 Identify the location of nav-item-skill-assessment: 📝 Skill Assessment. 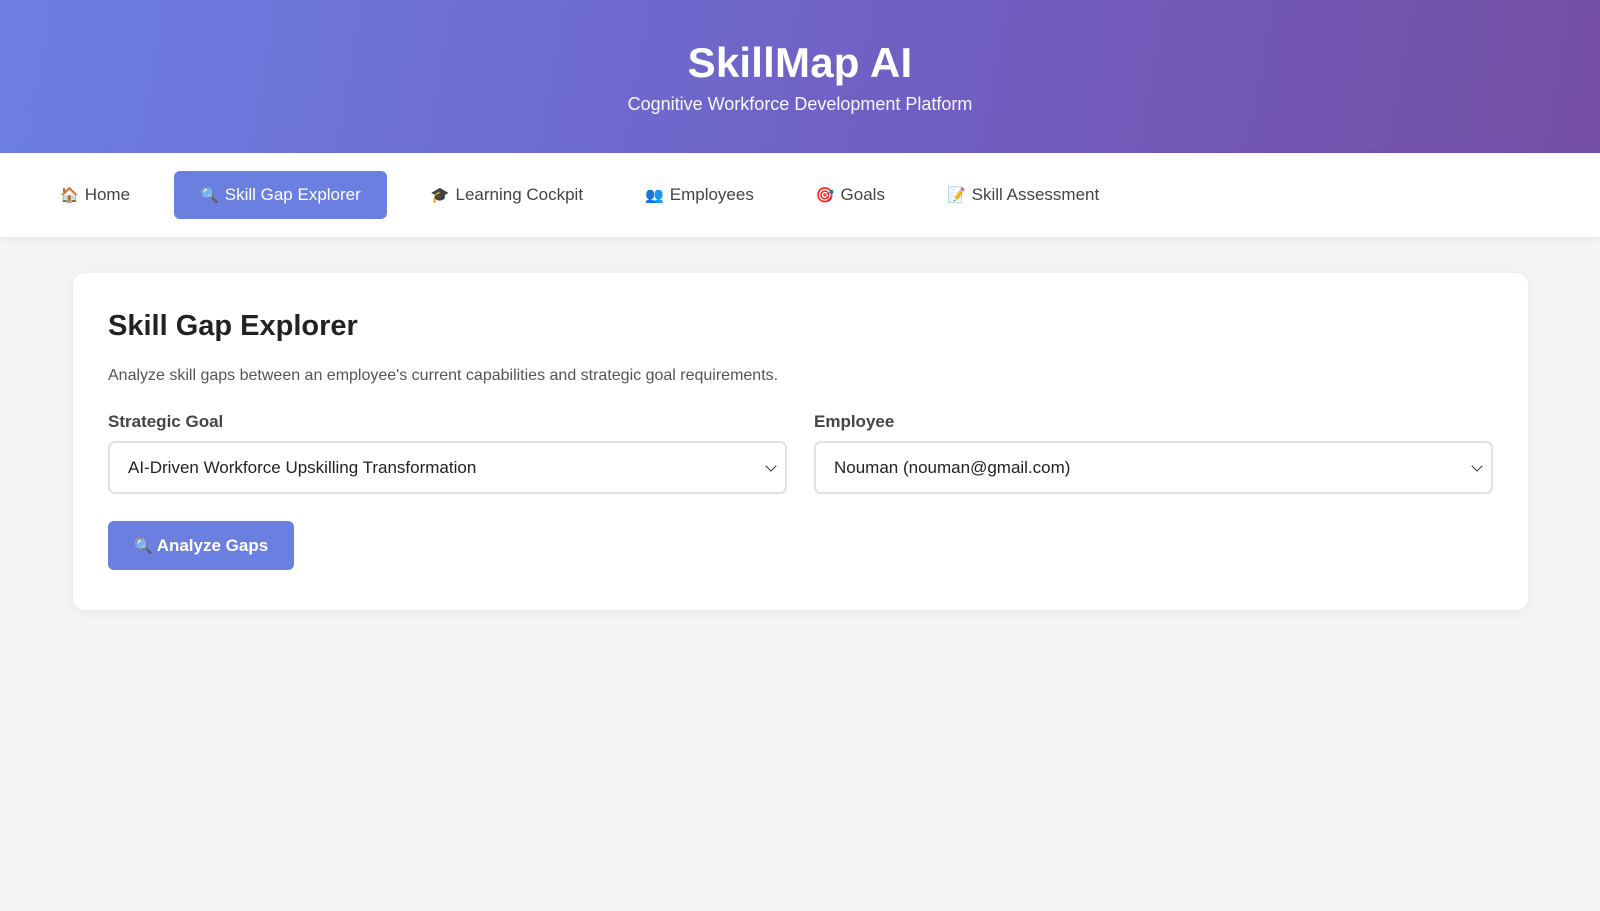
(1023, 195).